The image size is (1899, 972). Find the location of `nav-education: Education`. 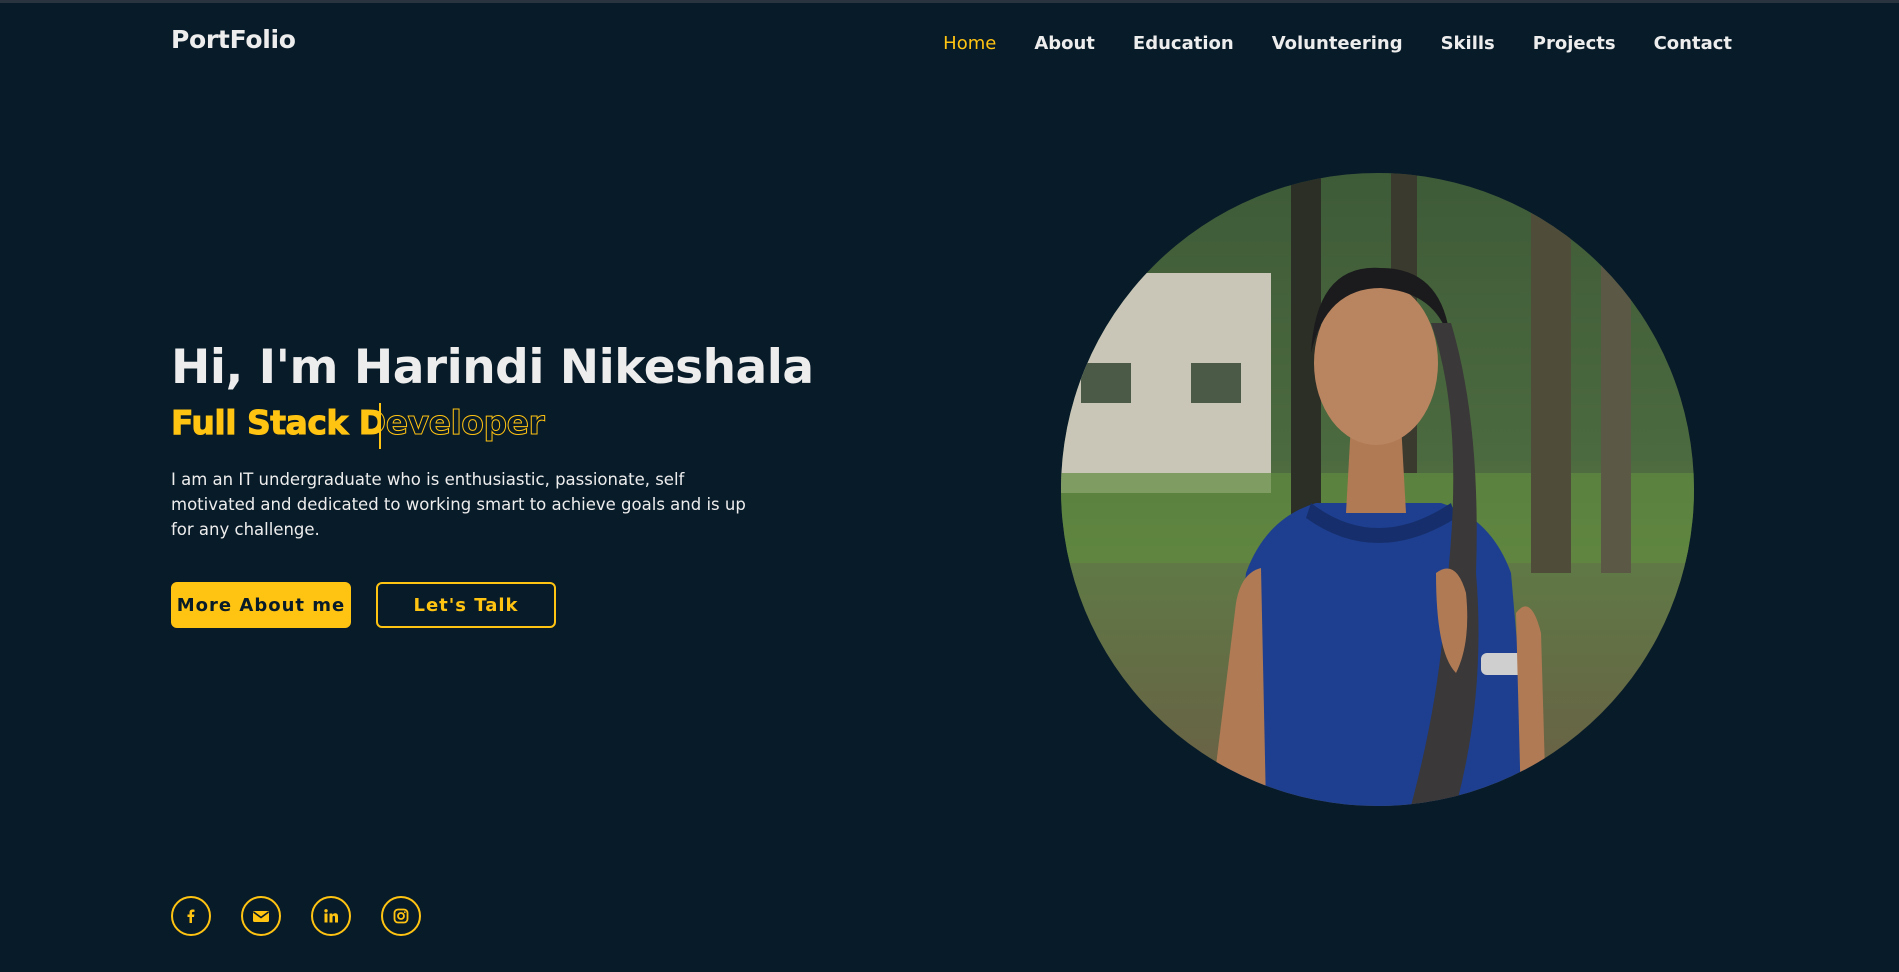

nav-education: Education is located at coordinates (1183, 43).